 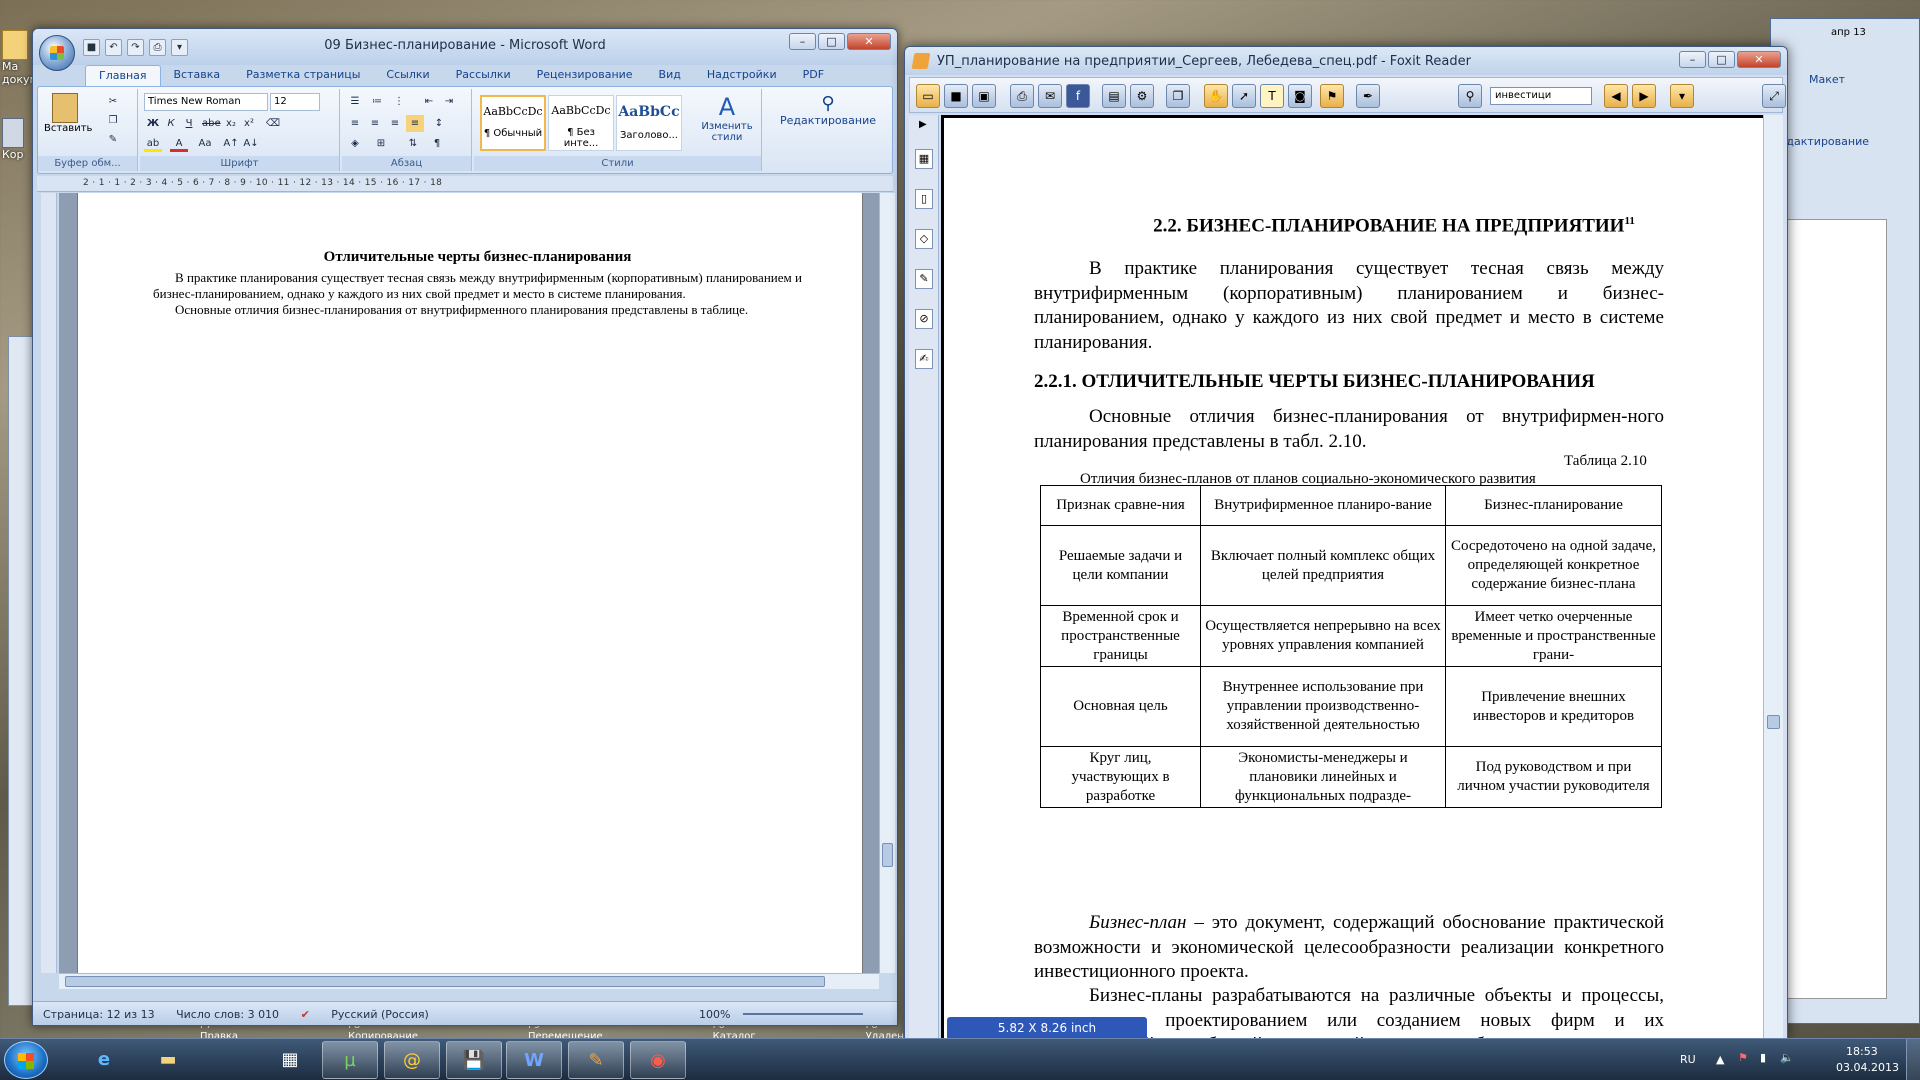 I want to click on start-button, so click(x=26, y=1060).